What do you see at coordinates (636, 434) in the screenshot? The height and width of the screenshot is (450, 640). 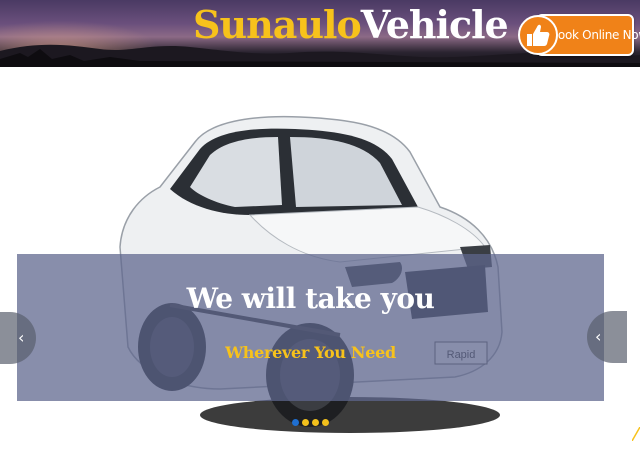 I see `corner-decoration` at bounding box center [636, 434].